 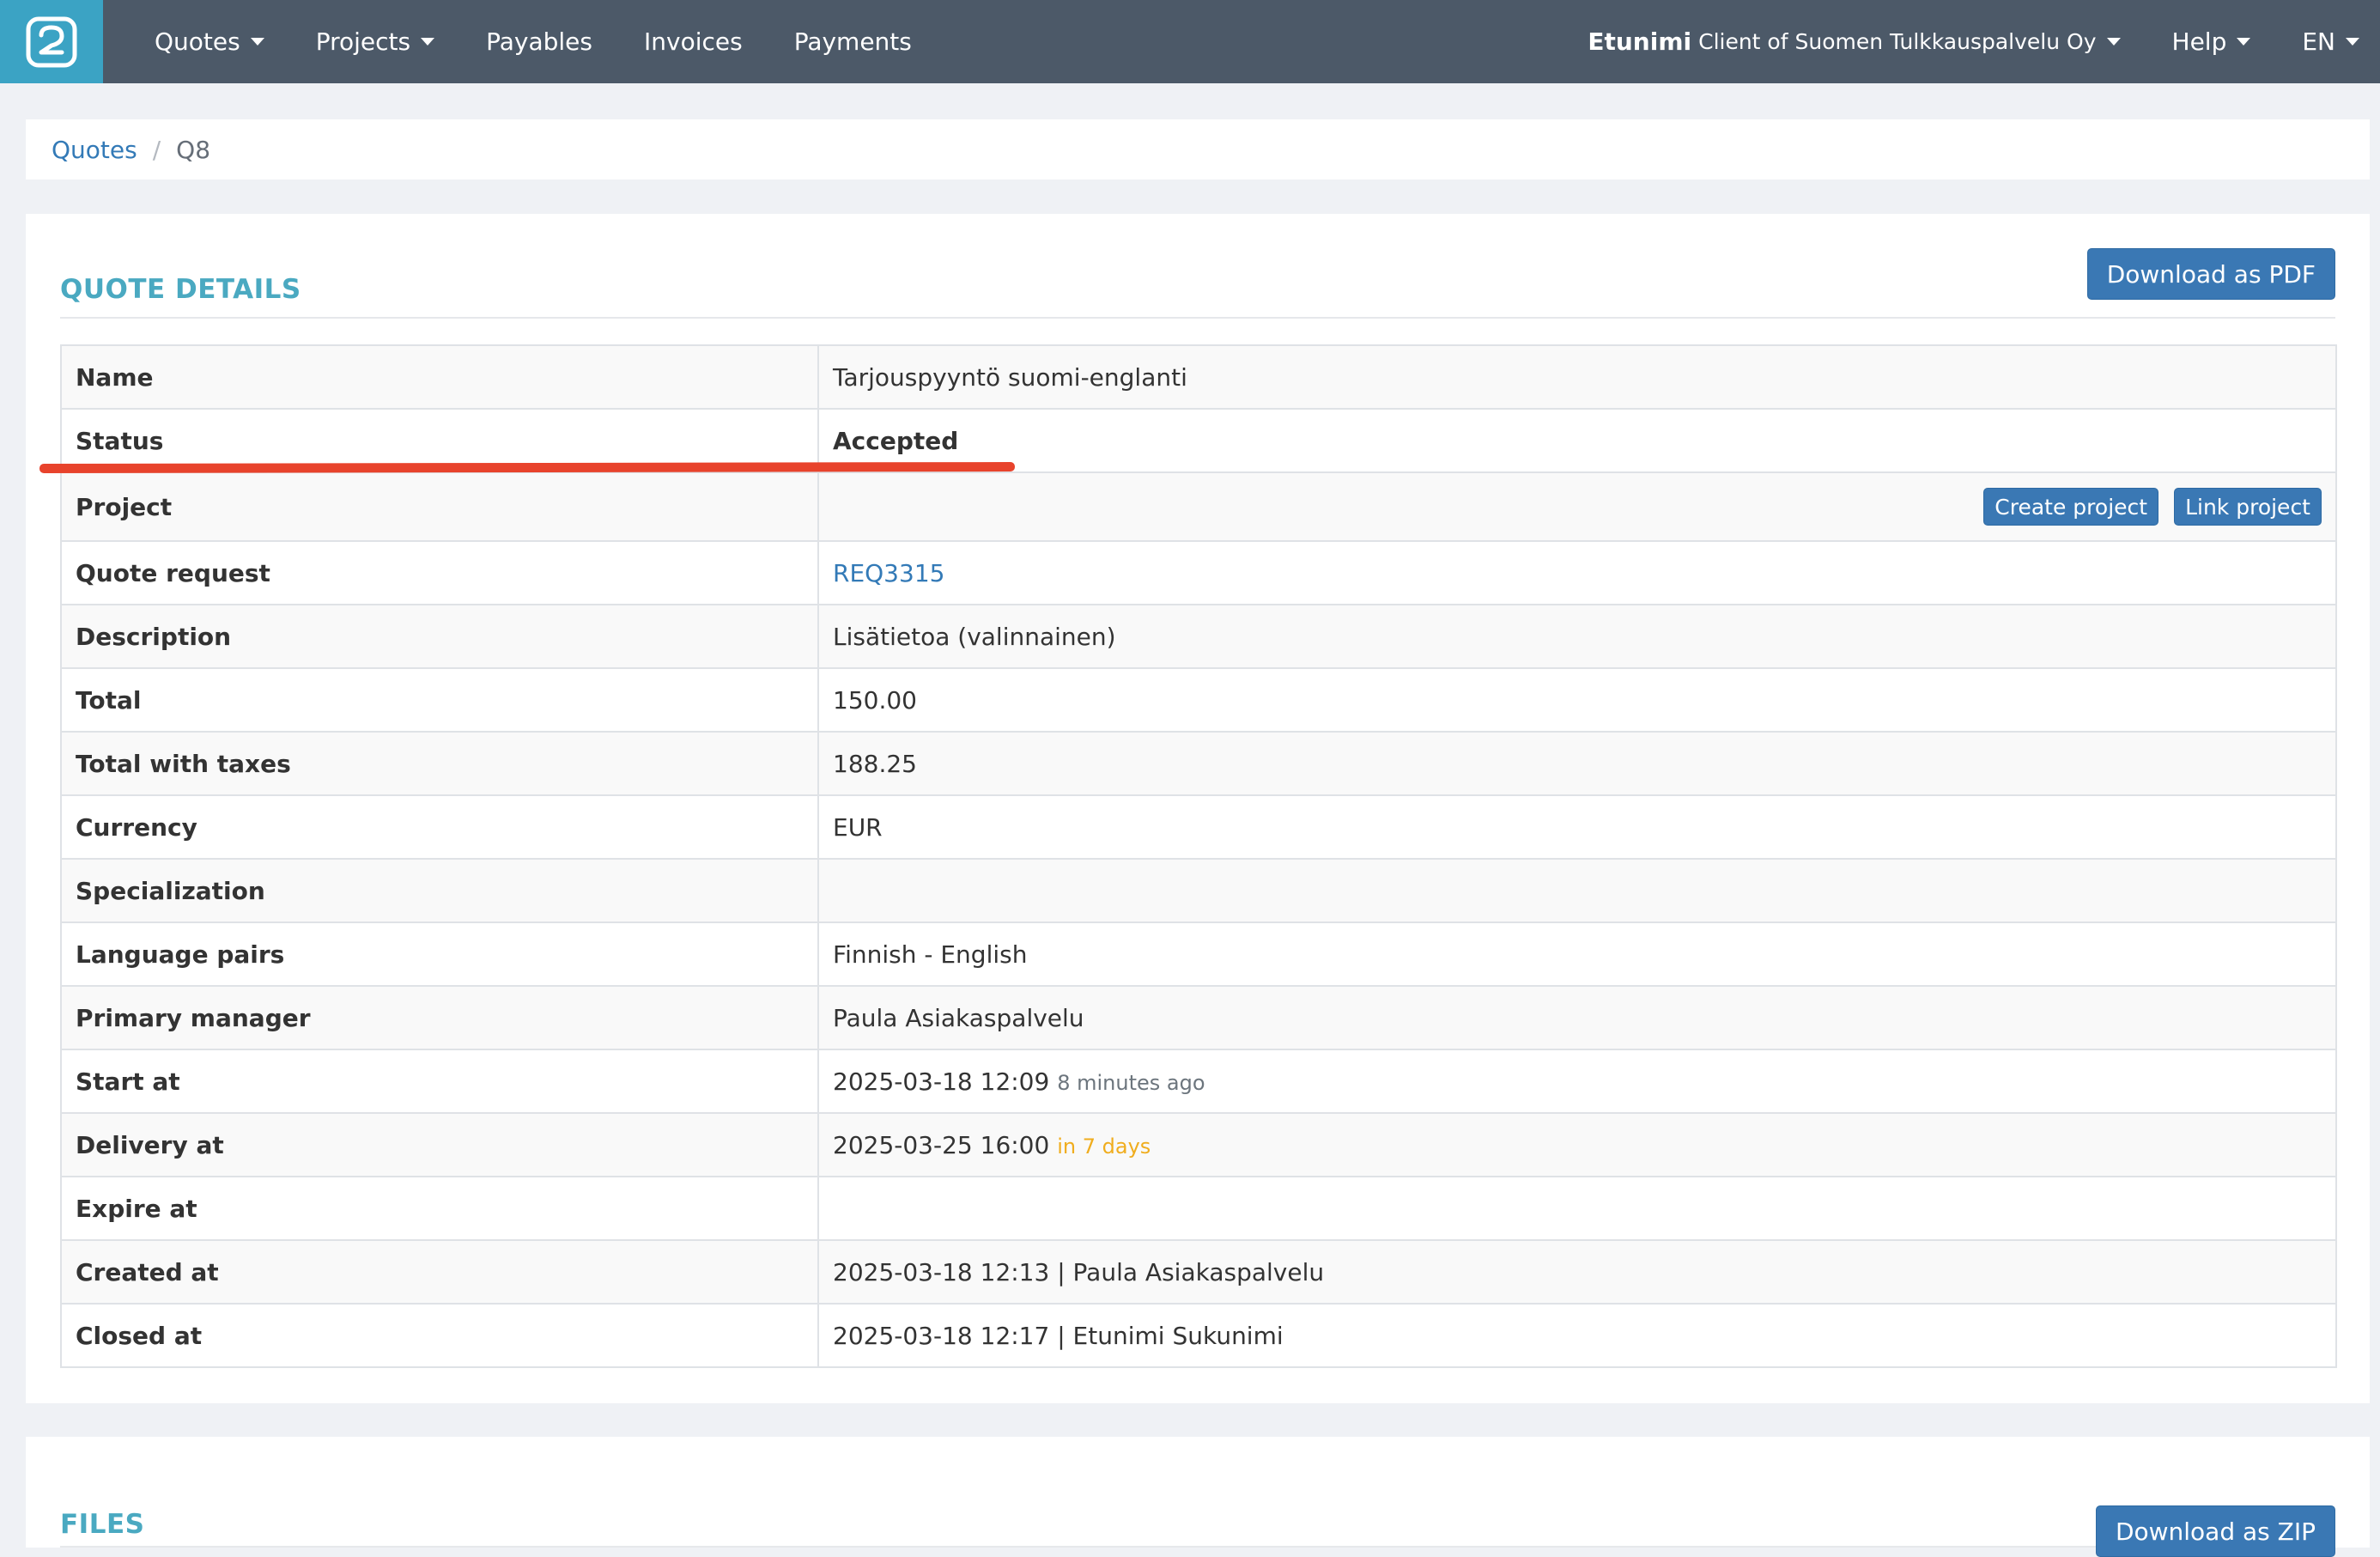 What do you see at coordinates (439, 1018) in the screenshot?
I see `row-label-primary-manager: Primary manager` at bounding box center [439, 1018].